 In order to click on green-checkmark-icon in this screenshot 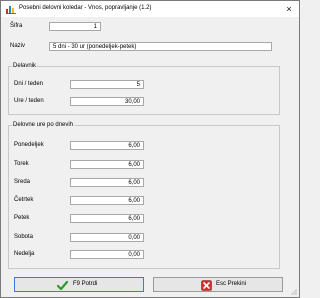, I will do `click(62, 285)`.